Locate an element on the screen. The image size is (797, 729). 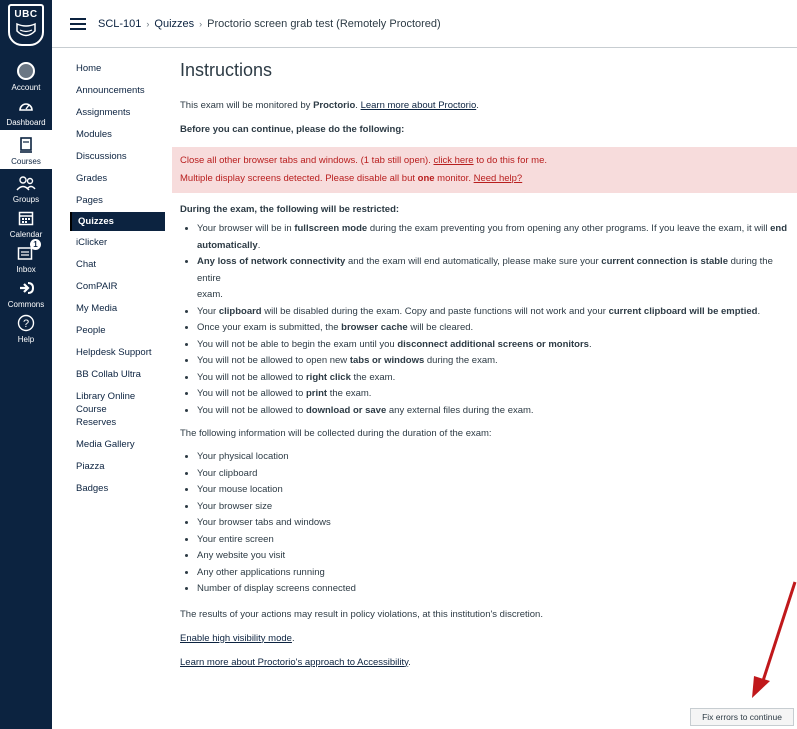
courses-icon is located at coordinates (26, 145).